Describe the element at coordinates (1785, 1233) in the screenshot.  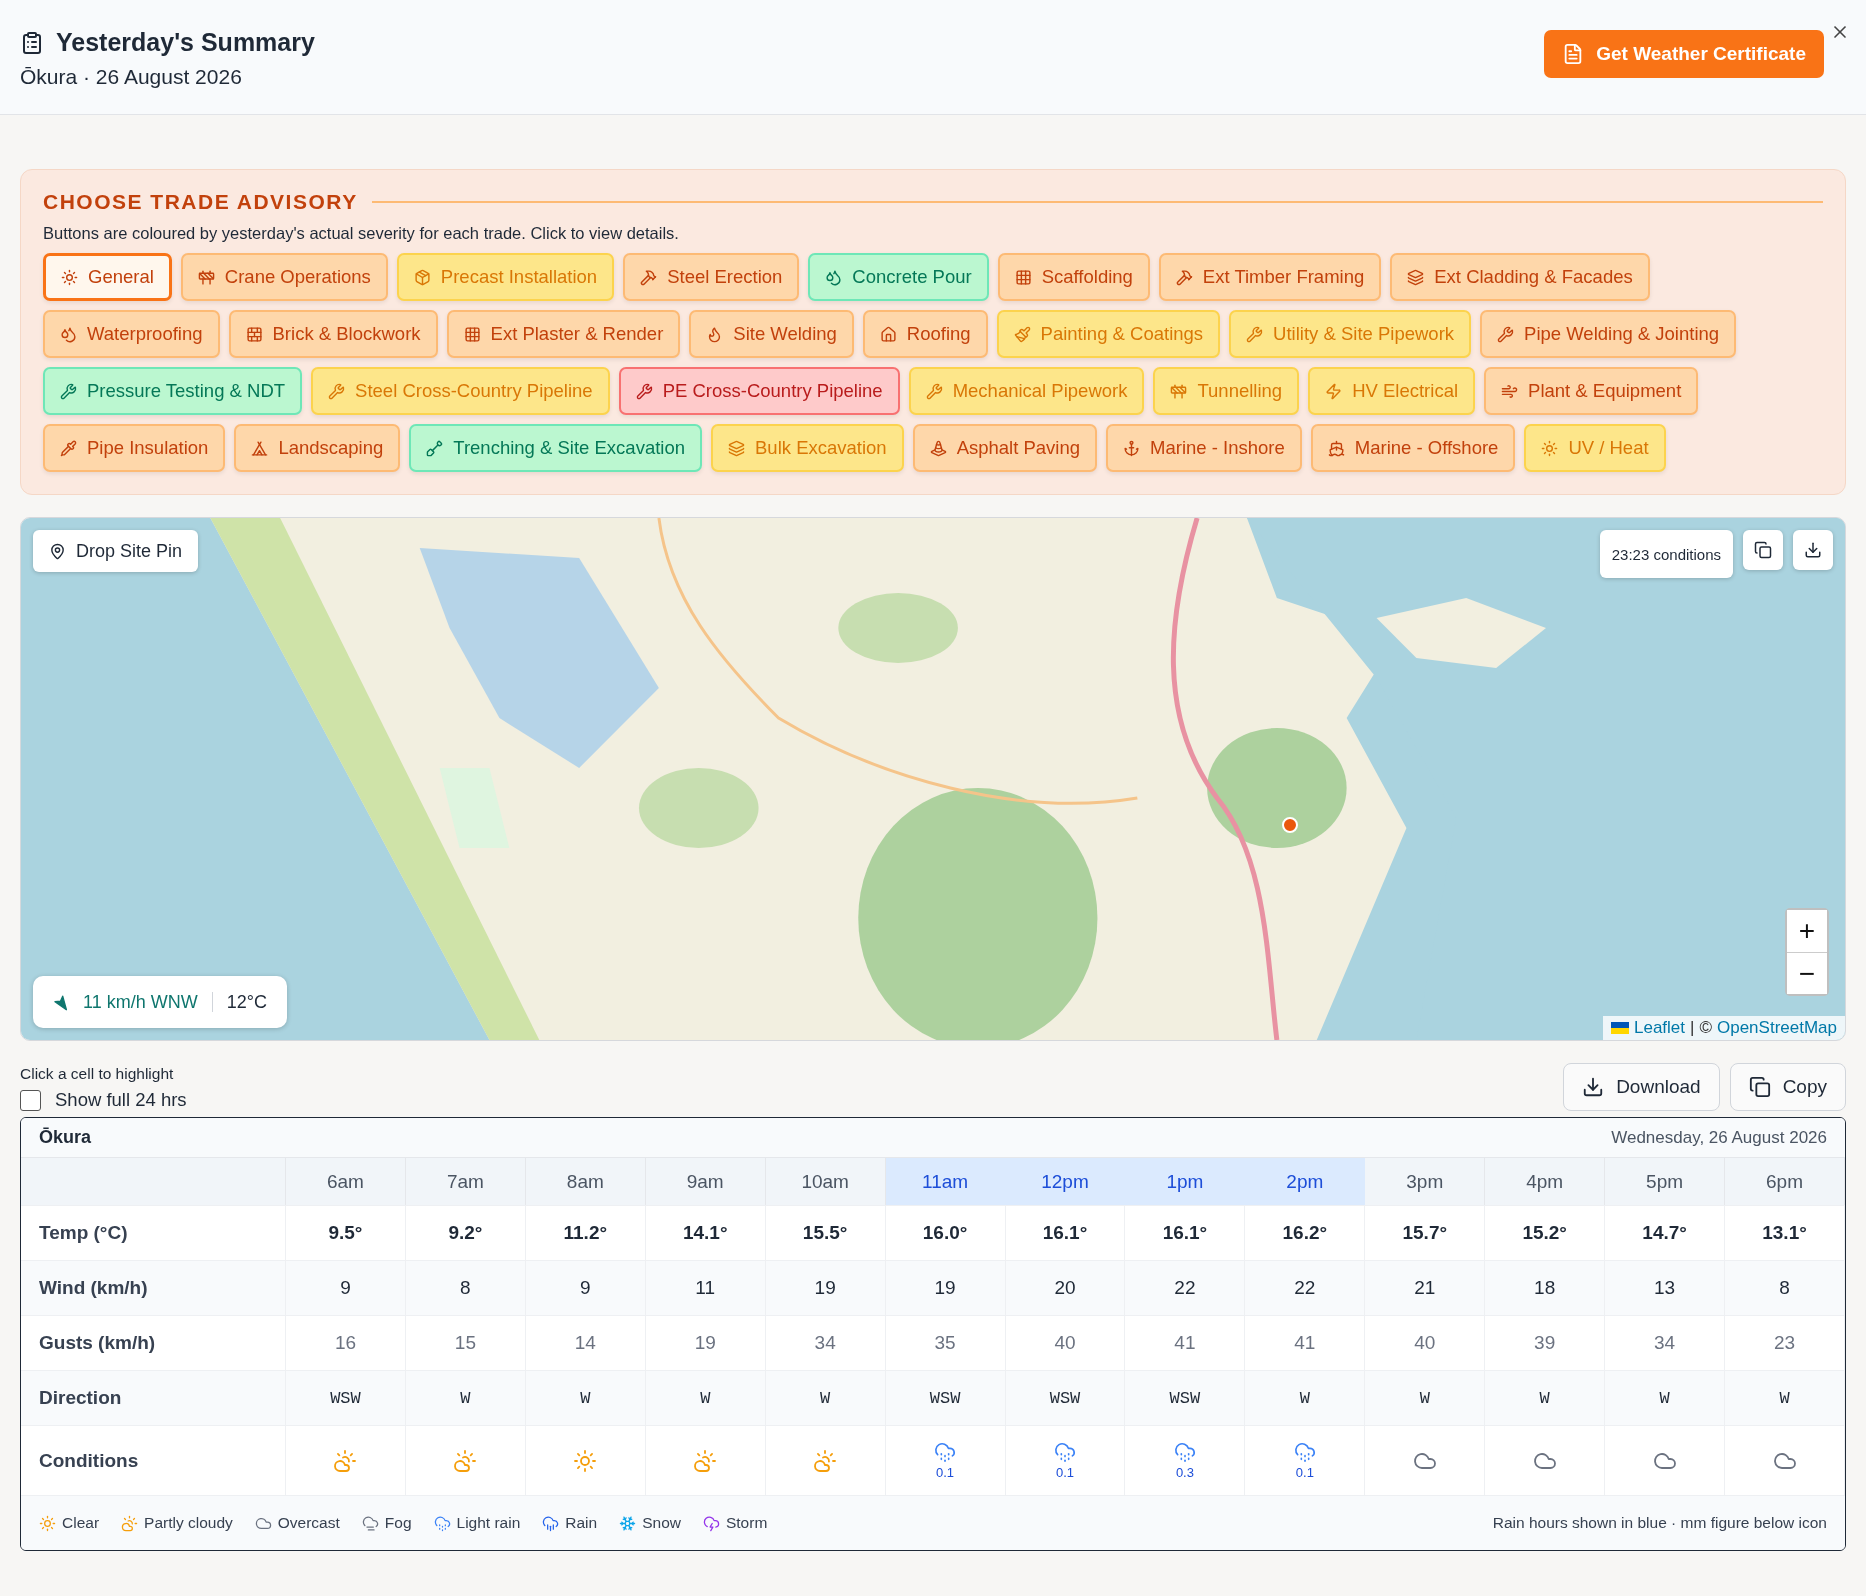
I see `table-cell: 13.1°` at that location.